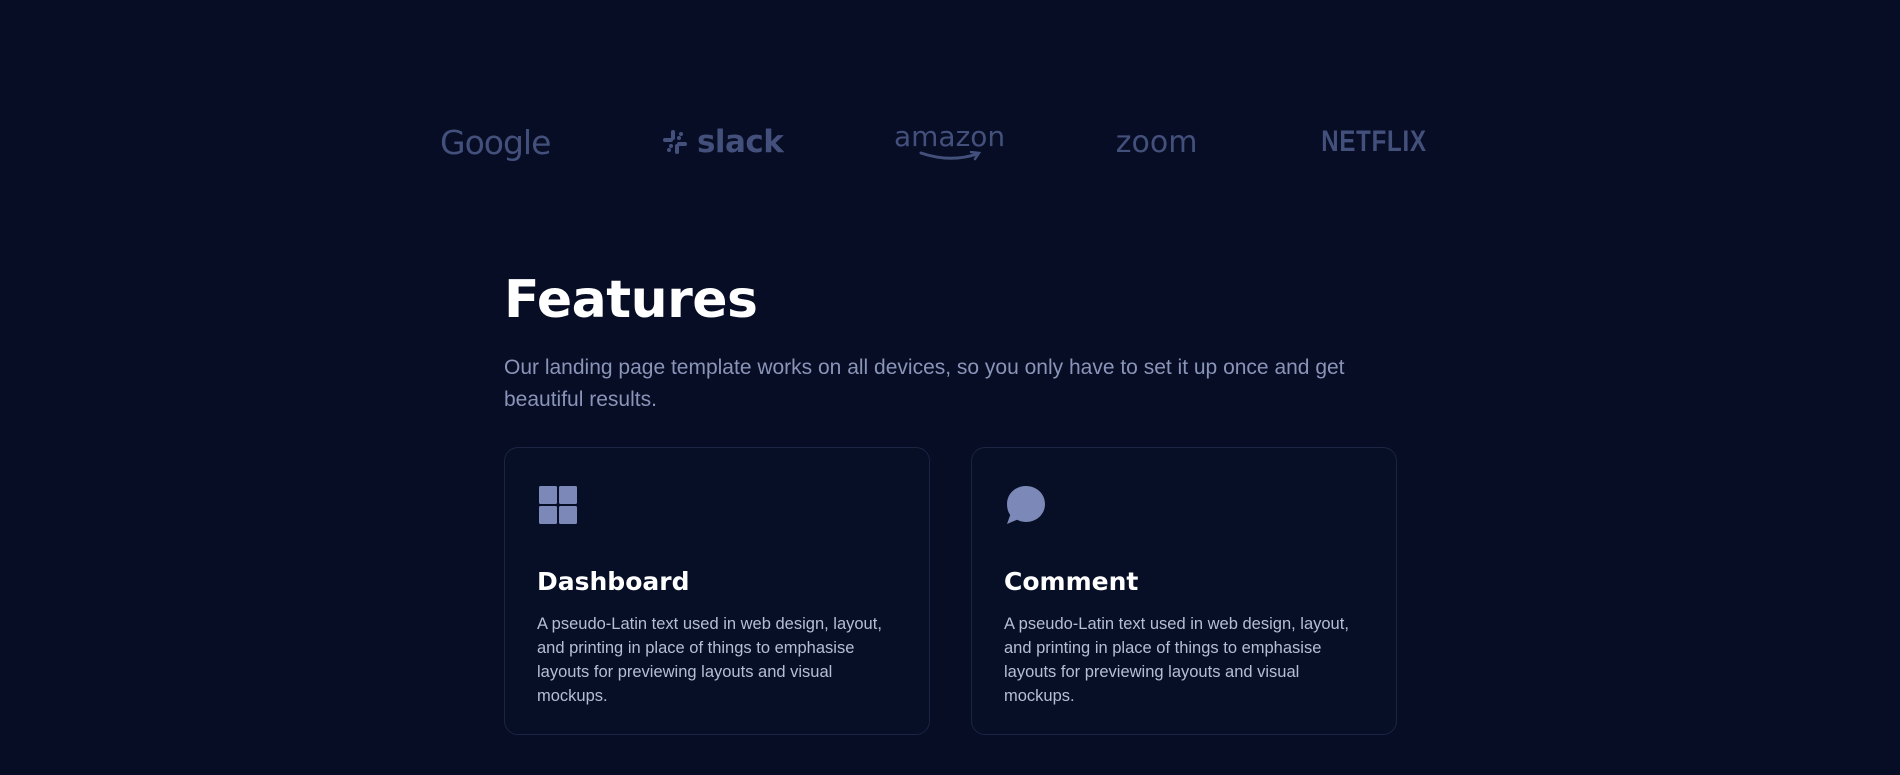 The width and height of the screenshot is (1900, 775). I want to click on google-logo-text: Google, so click(495, 142).